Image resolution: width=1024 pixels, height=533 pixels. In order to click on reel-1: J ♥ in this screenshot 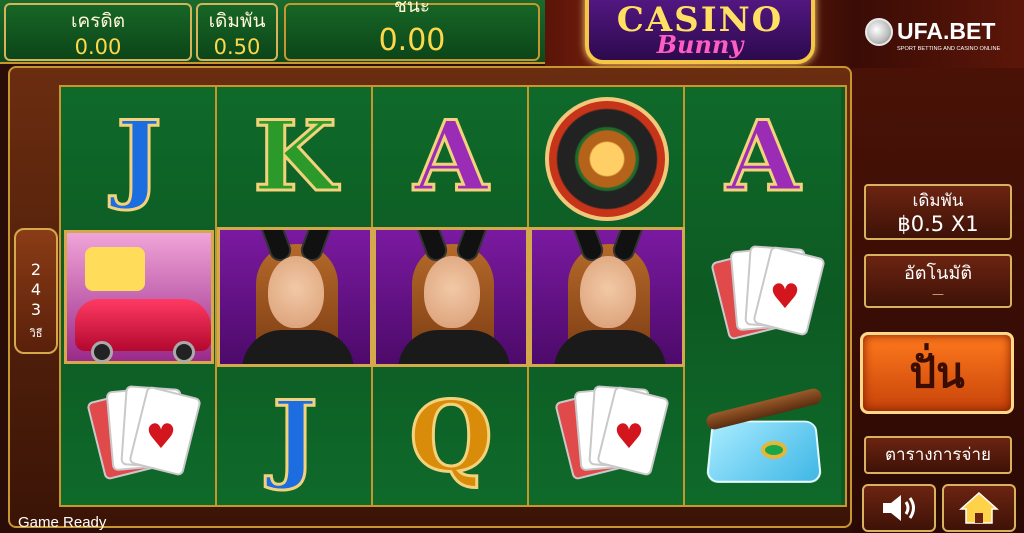, I will do `click(139, 296)`.